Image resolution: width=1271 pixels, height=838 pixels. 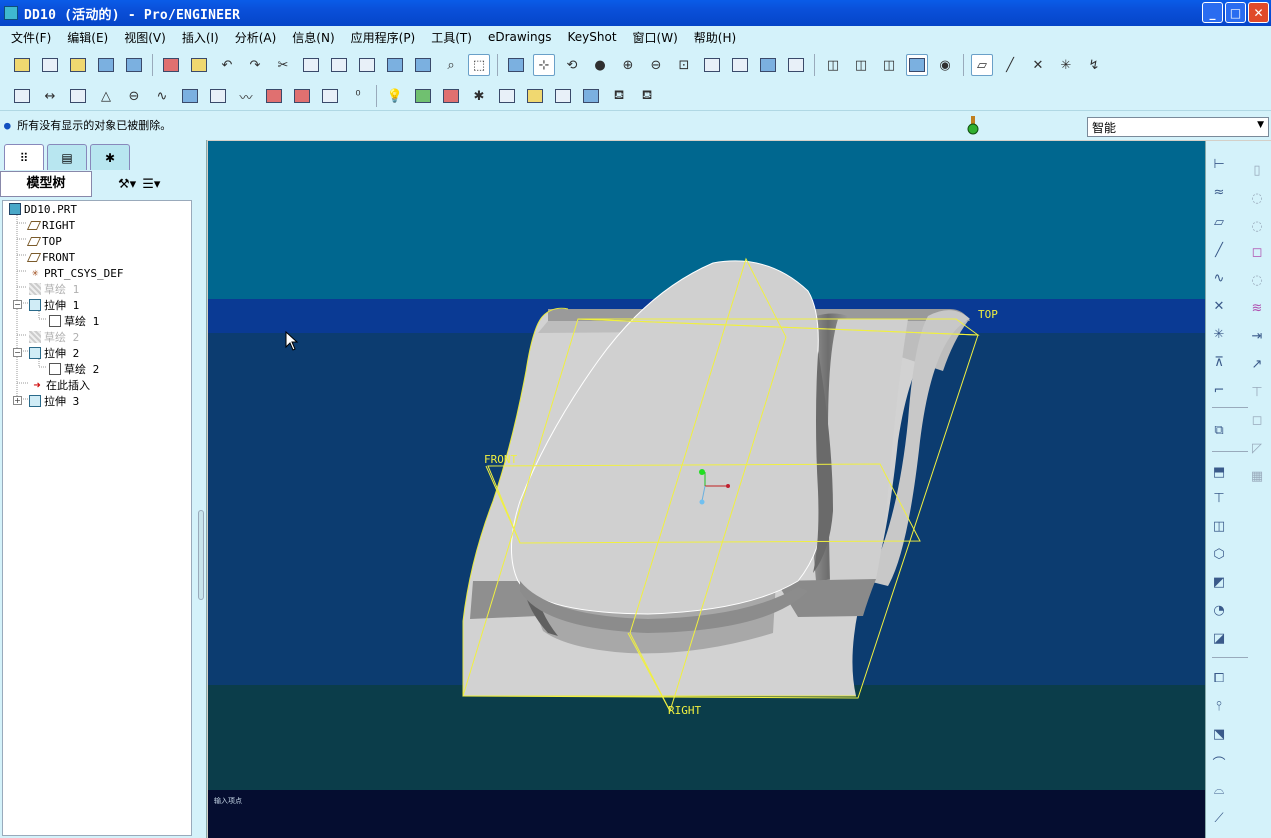 I want to click on enhanced-realism-icon: ◉, so click(x=945, y=65).